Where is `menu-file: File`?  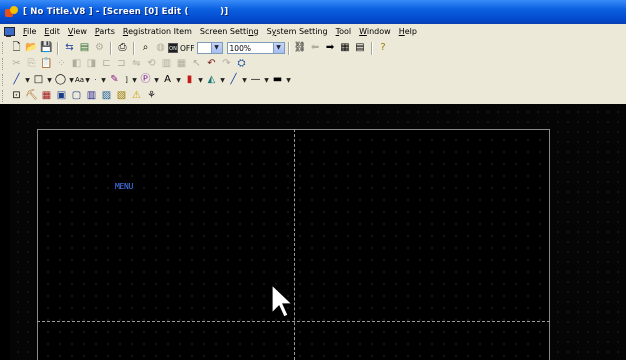
menu-file: File is located at coordinates (29, 32).